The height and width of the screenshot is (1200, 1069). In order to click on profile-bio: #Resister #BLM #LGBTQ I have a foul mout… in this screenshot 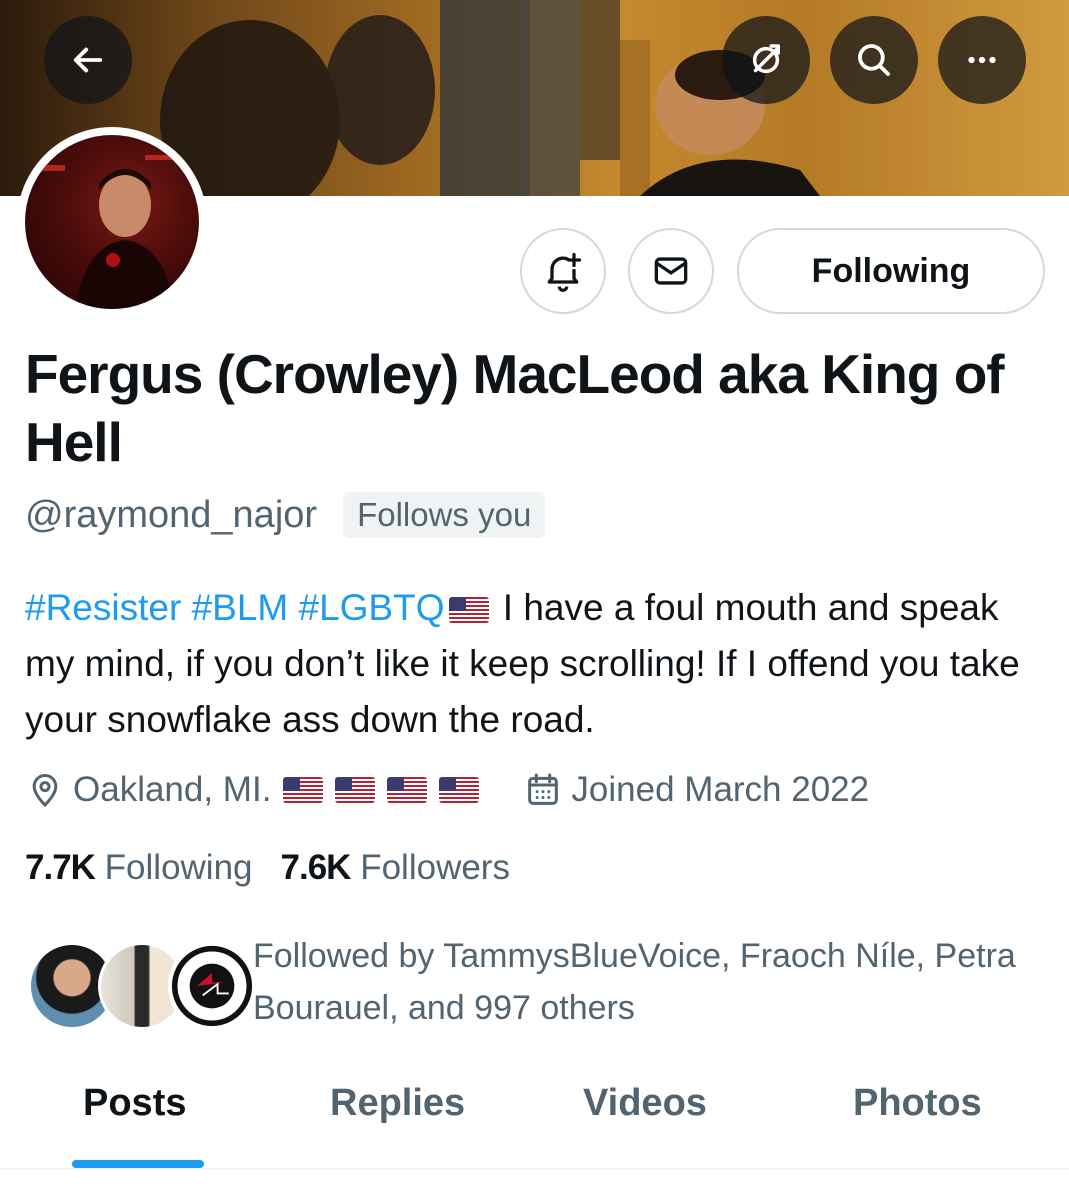, I will do `click(537, 664)`.